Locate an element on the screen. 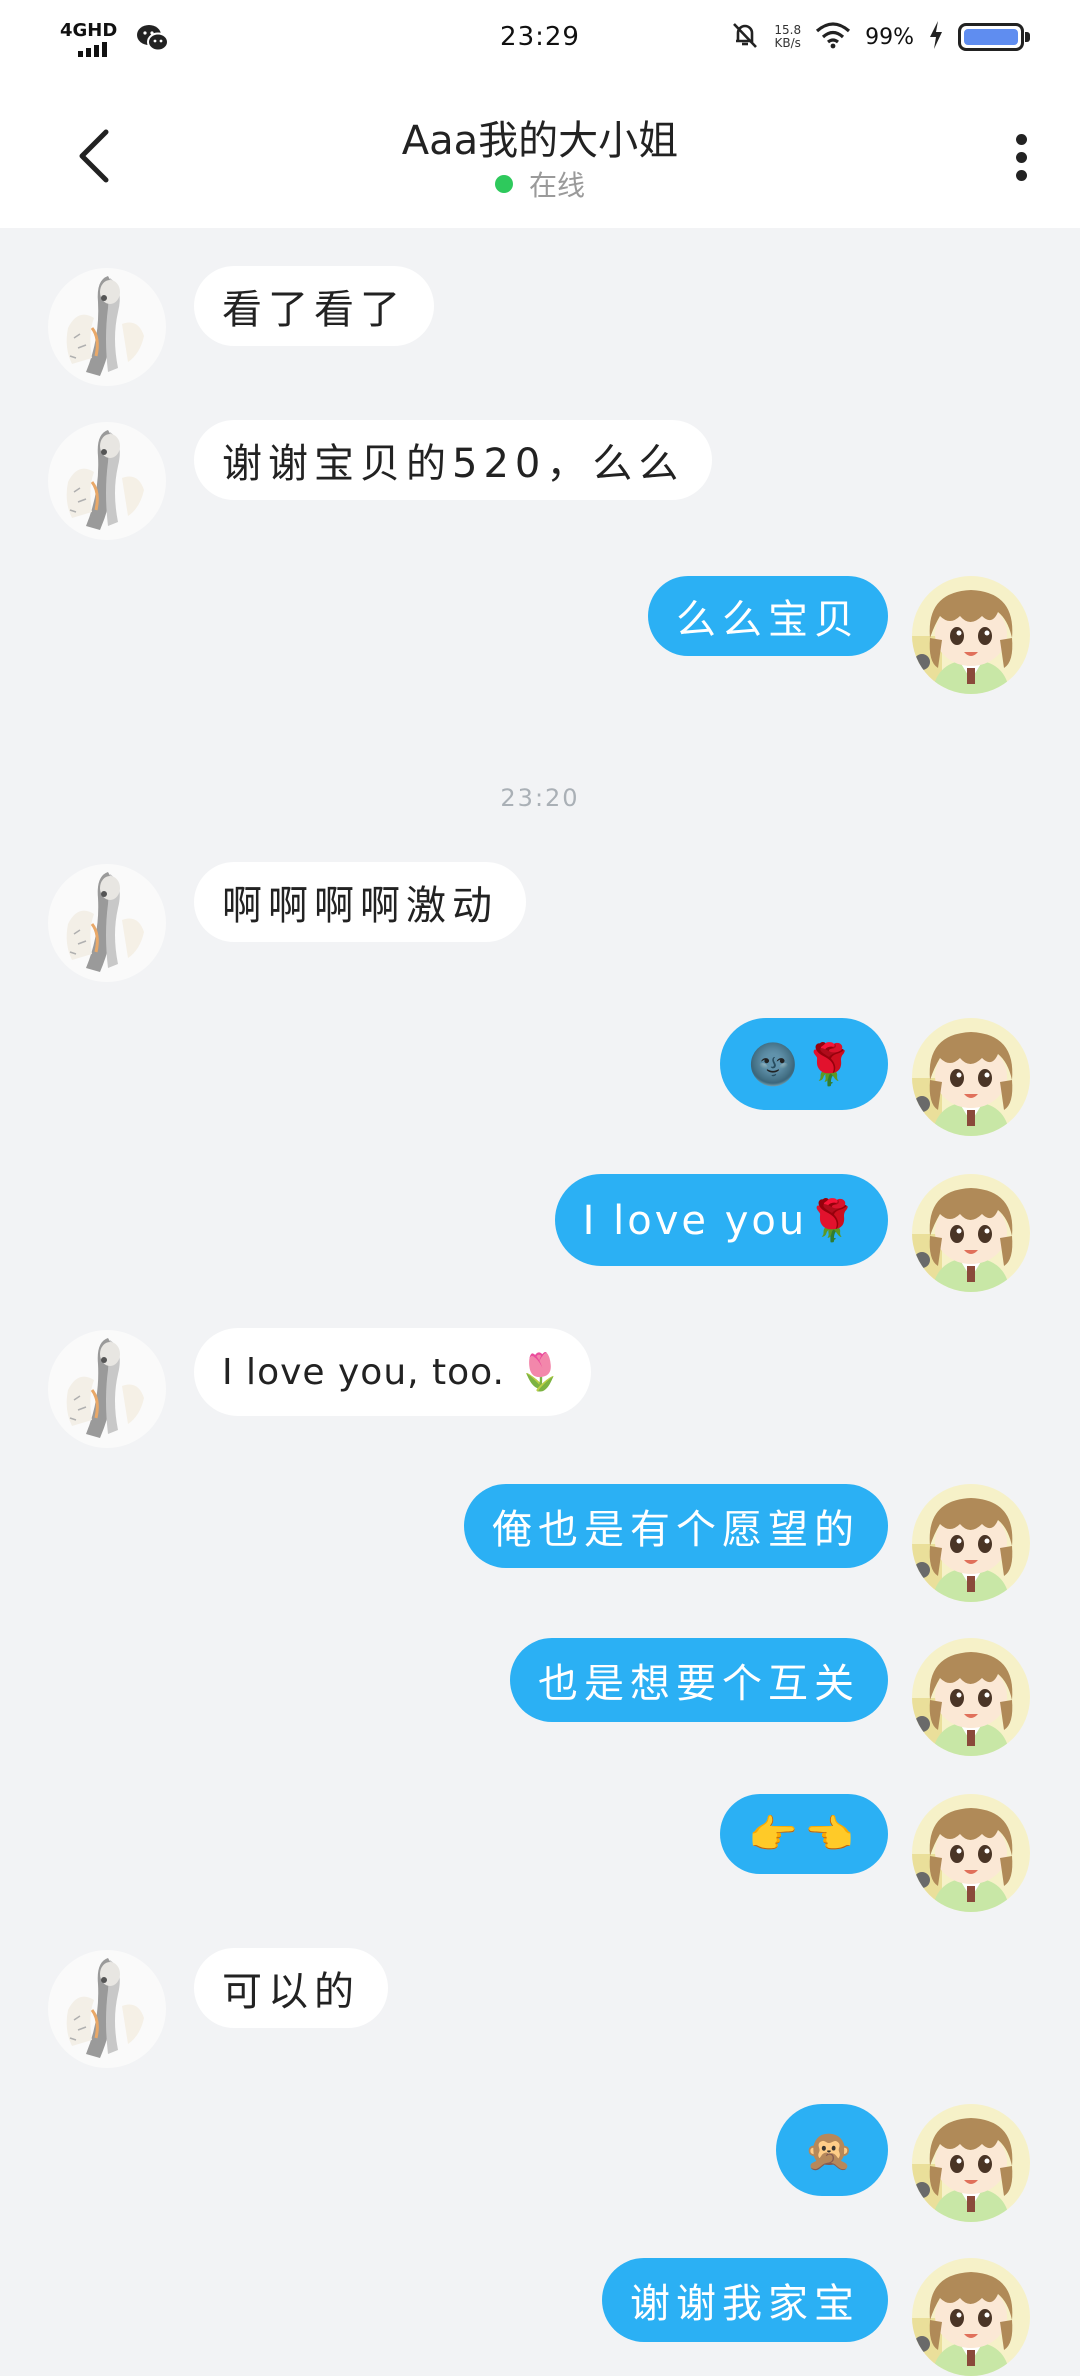 This screenshot has height=2376, width=1080. chat-title: Aaa我的大小姐 is located at coordinates (540, 141).